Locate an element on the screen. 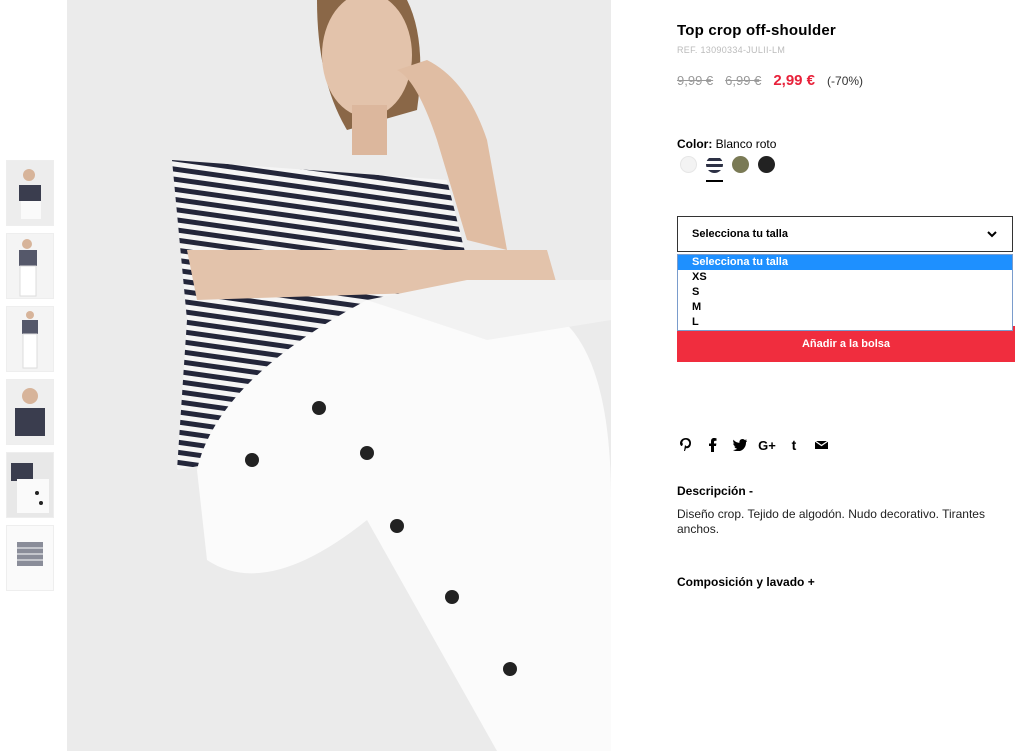 Image resolution: width=1016 pixels, height=751 pixels. thumbnail-gallery is located at coordinates (30, 379).